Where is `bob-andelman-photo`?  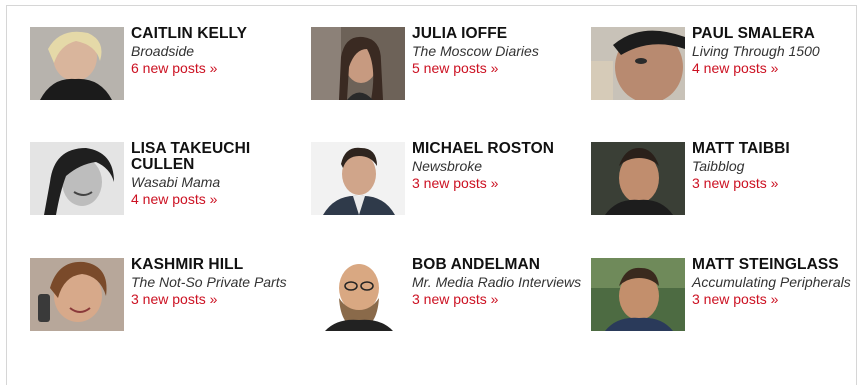 bob-andelman-photo is located at coordinates (358, 294).